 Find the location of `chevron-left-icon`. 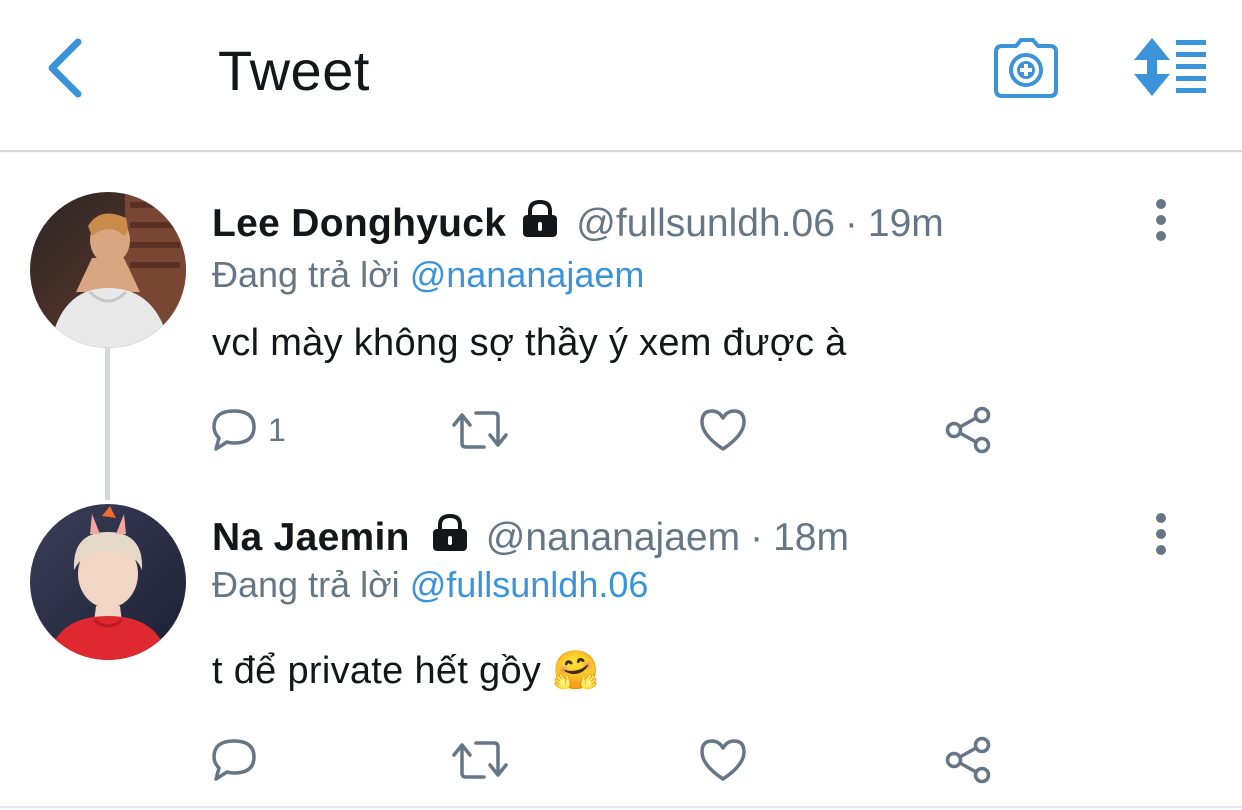

chevron-left-icon is located at coordinates (65, 68).